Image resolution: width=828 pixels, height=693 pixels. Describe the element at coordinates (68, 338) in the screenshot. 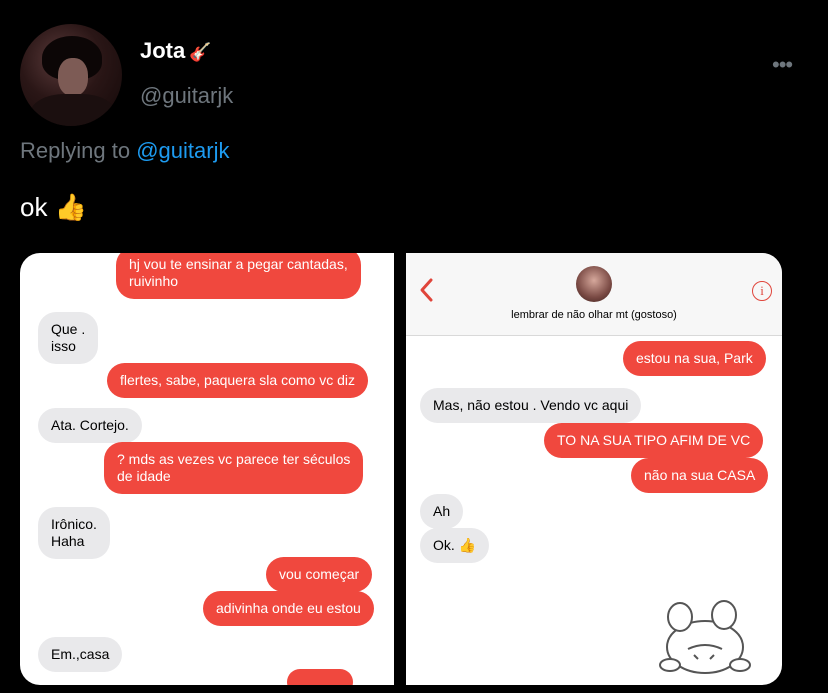

I see `chat-bubble-received: Que . isso` at that location.